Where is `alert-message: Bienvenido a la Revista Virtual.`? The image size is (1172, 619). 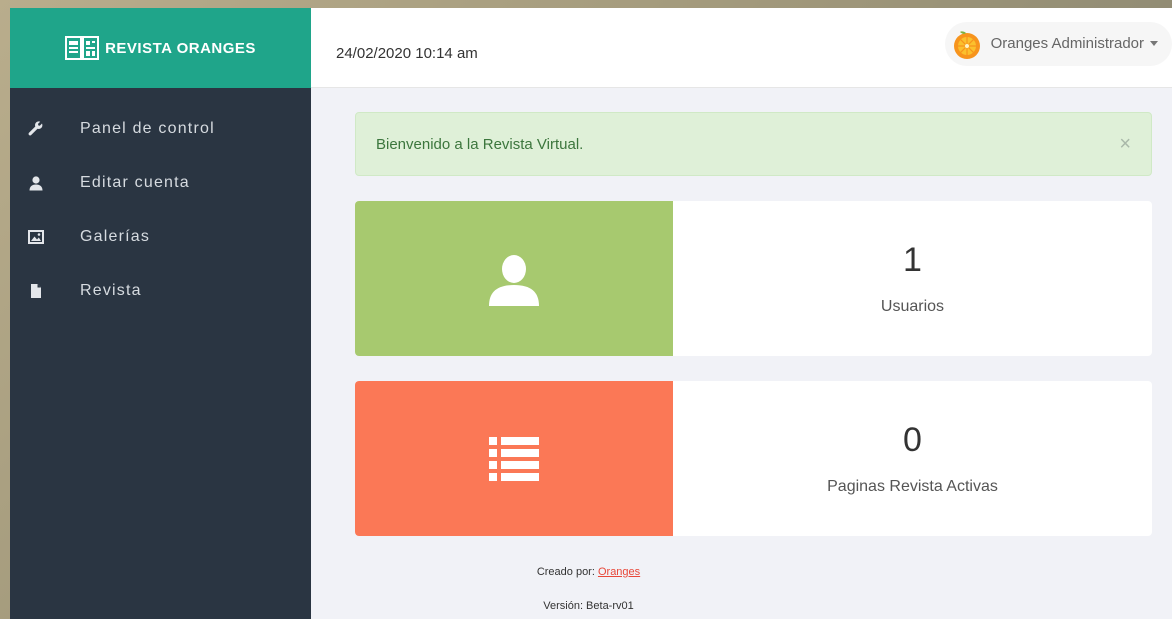 alert-message: Bienvenido a la Revista Virtual. is located at coordinates (480, 144).